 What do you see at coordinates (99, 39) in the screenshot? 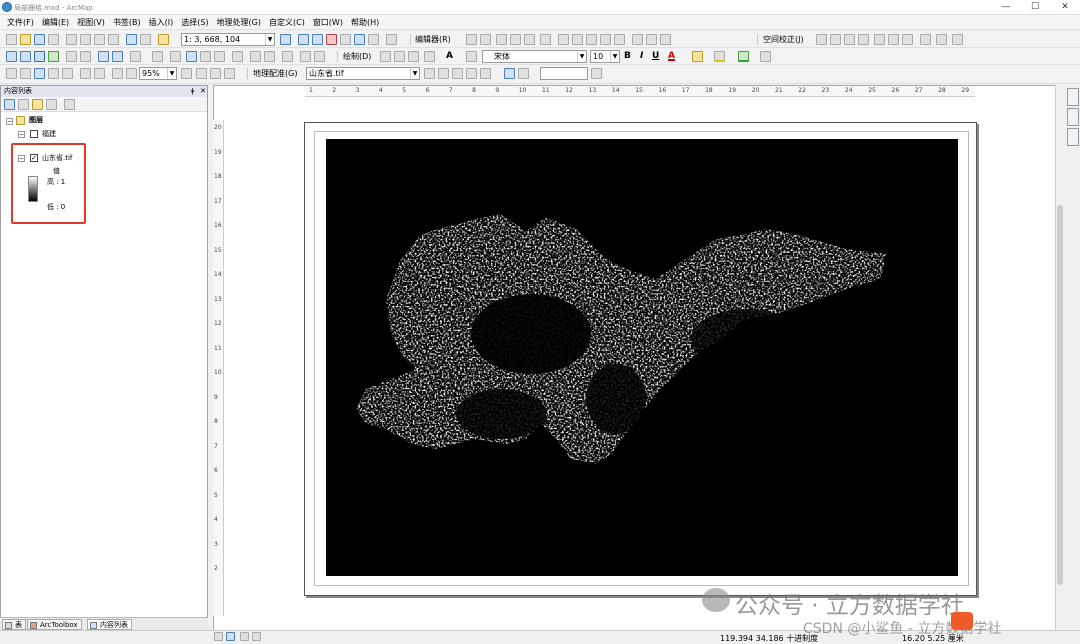
I see `paste-icon` at bounding box center [99, 39].